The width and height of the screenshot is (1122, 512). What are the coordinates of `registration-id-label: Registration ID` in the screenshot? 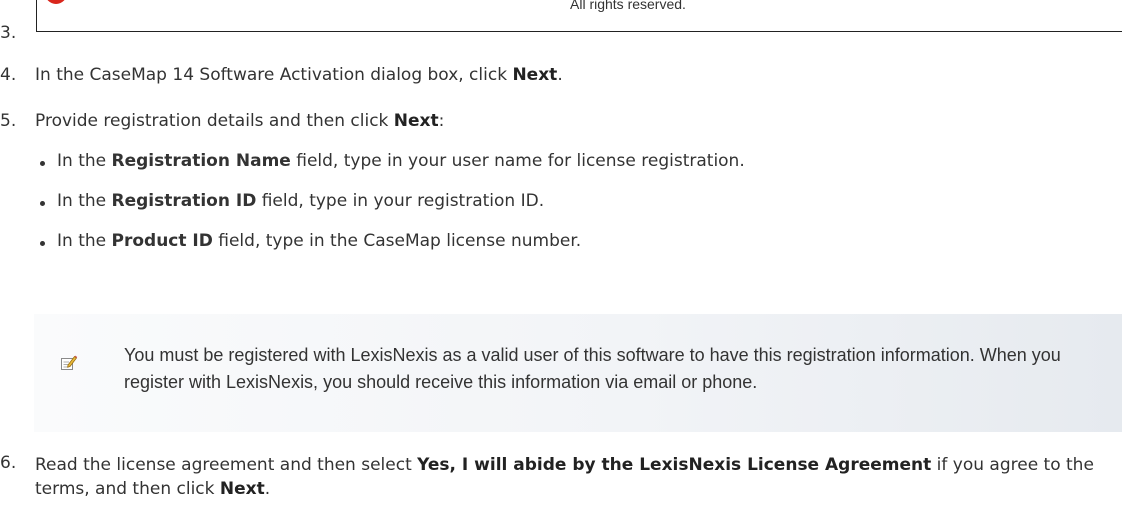 It's located at (184, 201).